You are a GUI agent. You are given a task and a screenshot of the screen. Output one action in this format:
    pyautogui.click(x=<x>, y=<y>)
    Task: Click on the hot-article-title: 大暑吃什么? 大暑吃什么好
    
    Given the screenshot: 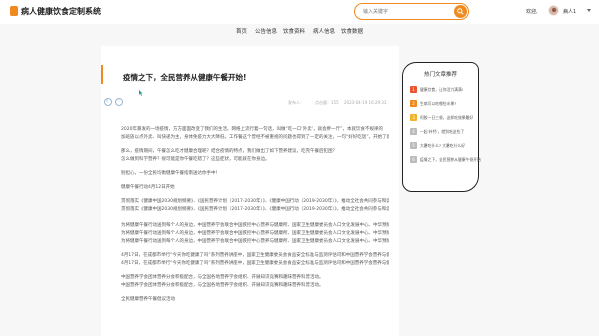 What is the action you would take?
    pyautogui.click(x=442, y=146)
    